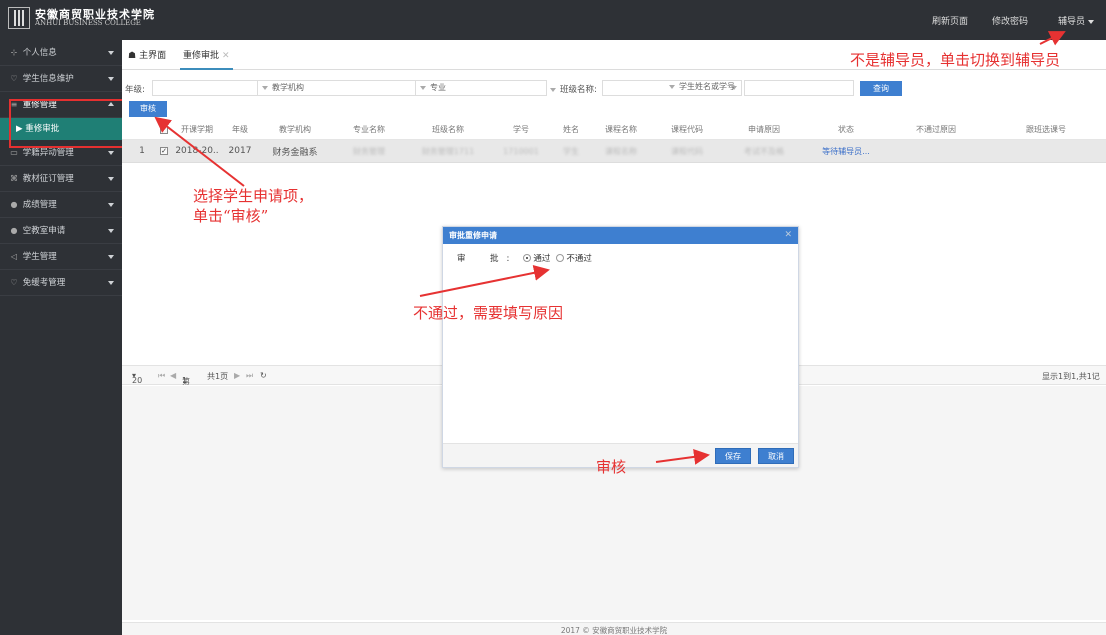 The height and width of the screenshot is (635, 1106). Describe the element at coordinates (487, 259) in the screenshot. I see `approval-label: 审 批:` at that location.